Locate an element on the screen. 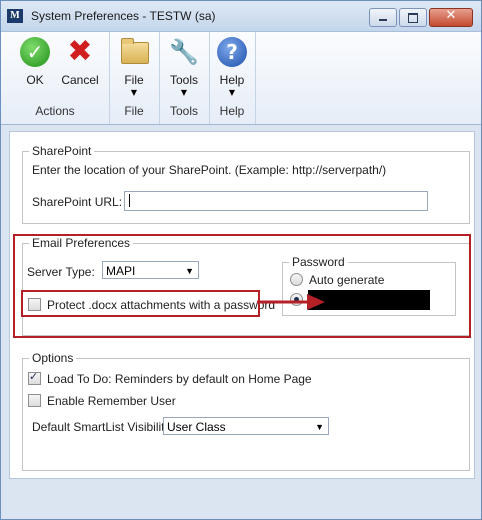 The width and height of the screenshot is (482, 520). help-button: ? Help ▼ is located at coordinates (232, 66).